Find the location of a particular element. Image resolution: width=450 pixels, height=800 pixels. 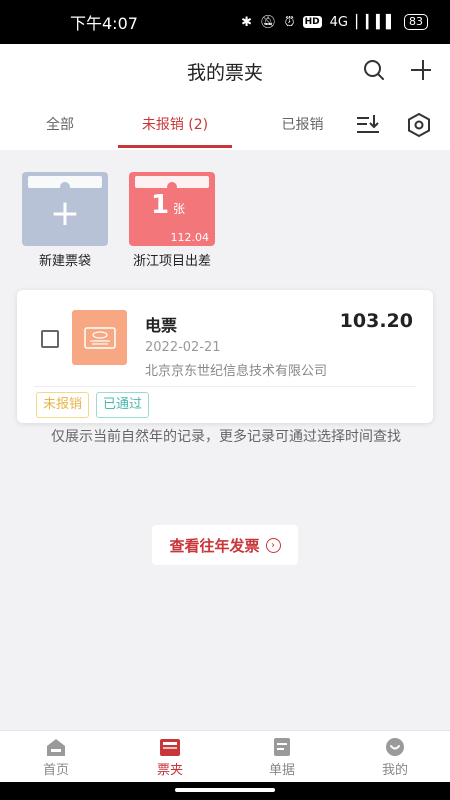

folder-label: 新建票袋 is located at coordinates (65, 259).